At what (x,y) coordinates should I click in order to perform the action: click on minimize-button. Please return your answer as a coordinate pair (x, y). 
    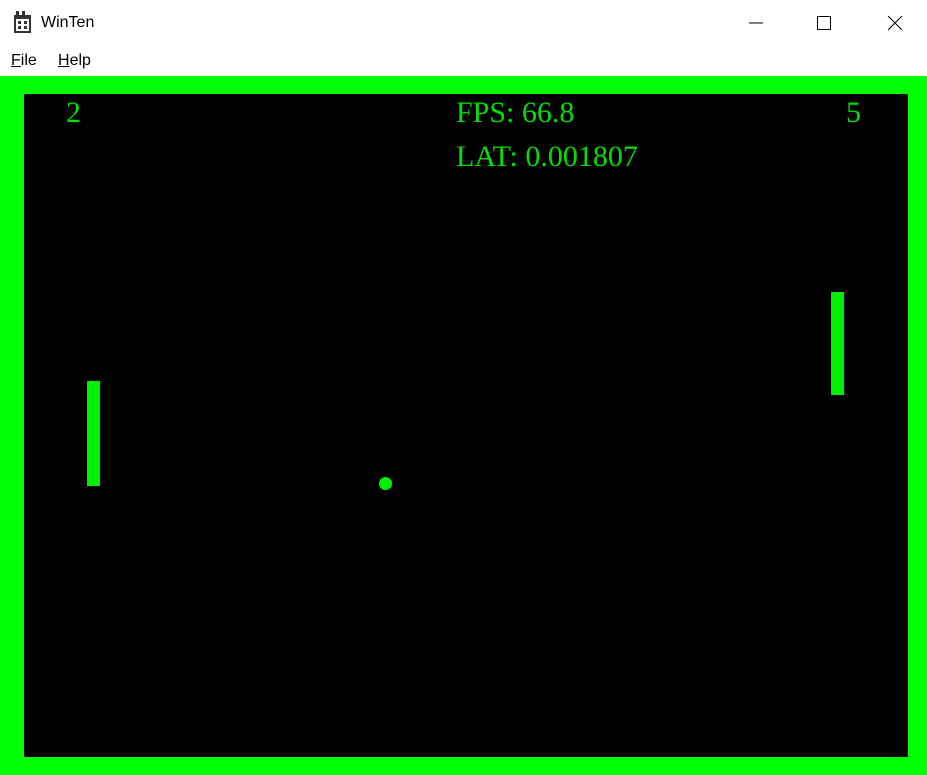
    Looking at the image, I should click on (756, 23).